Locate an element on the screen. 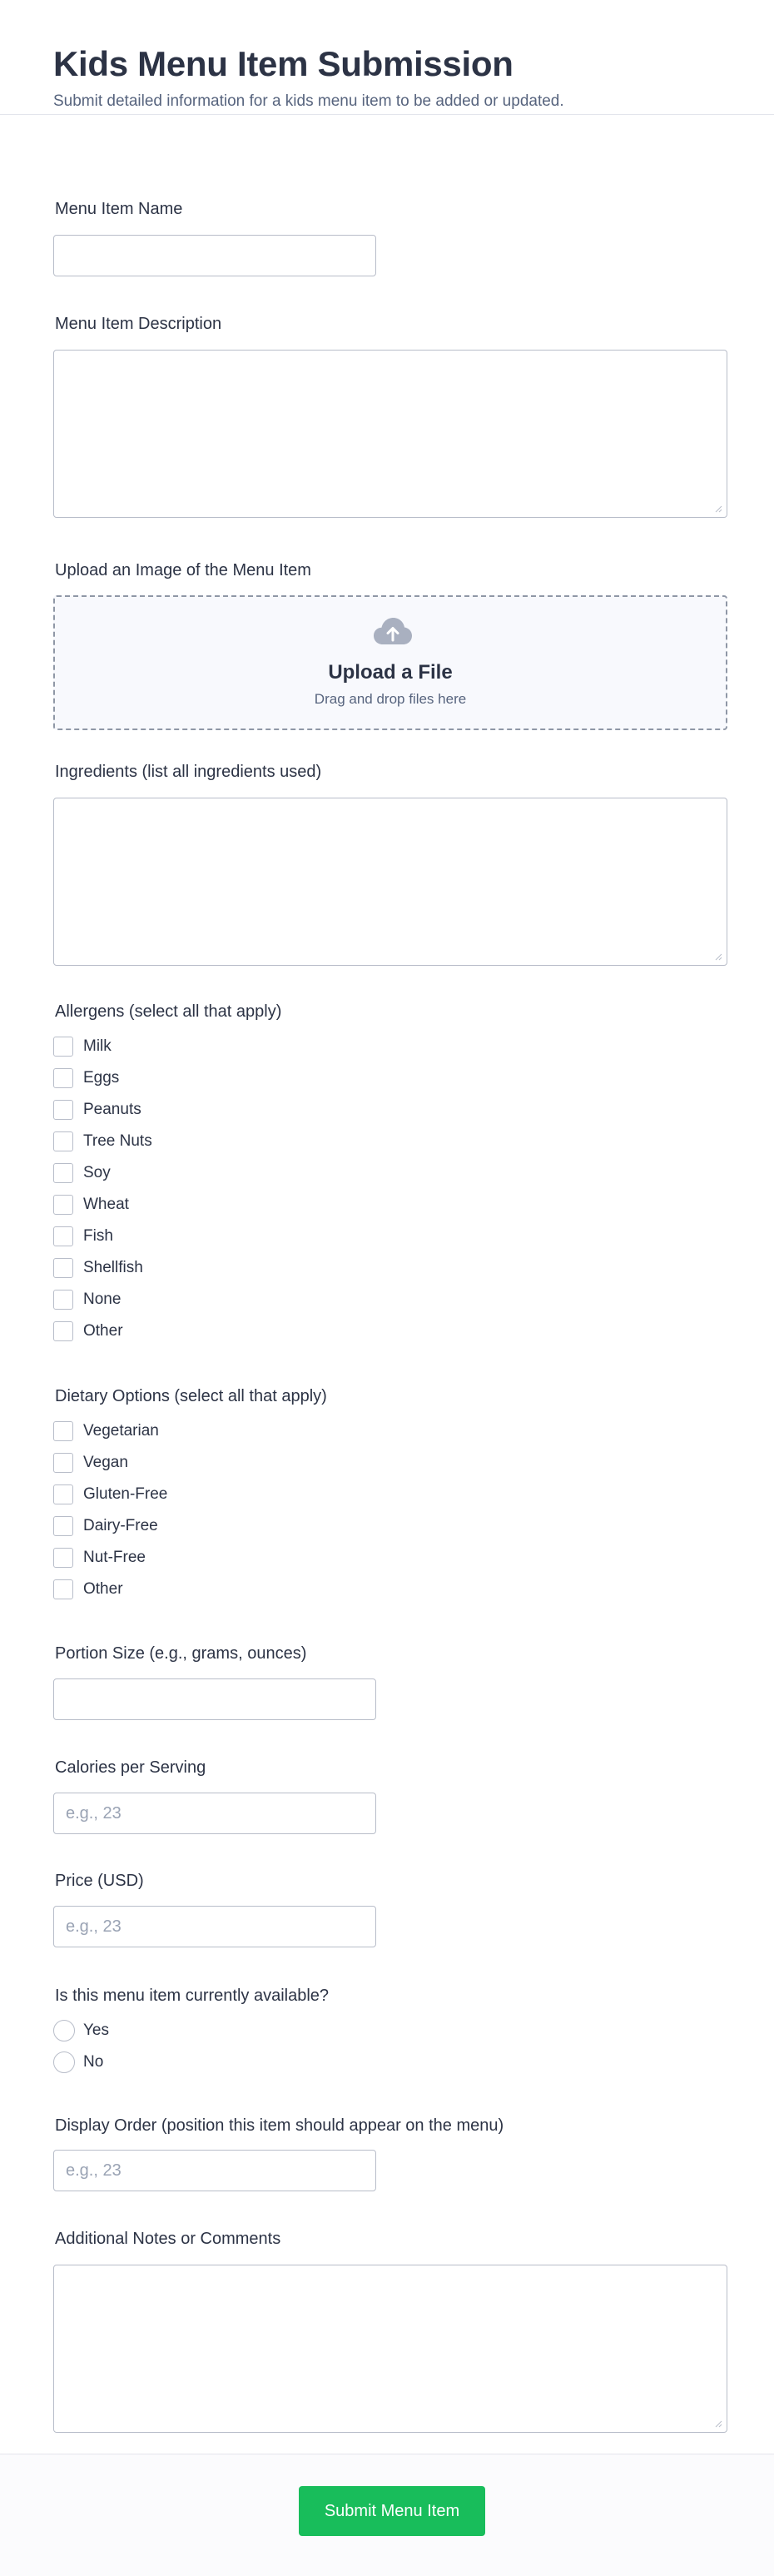 The image size is (774, 2576). menu-item-description-textarea is located at coordinates (390, 434).